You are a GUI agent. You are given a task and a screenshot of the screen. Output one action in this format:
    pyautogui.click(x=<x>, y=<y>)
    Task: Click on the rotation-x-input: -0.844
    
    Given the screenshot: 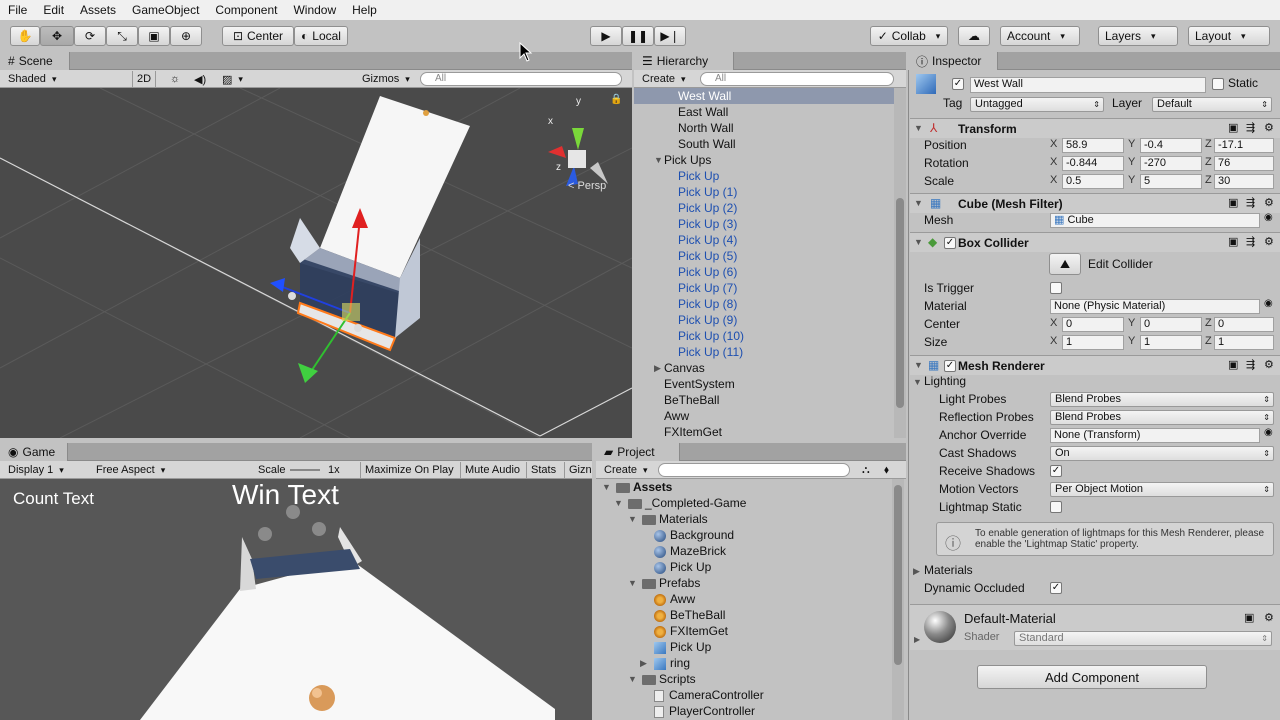 What is the action you would take?
    pyautogui.click(x=1093, y=163)
    